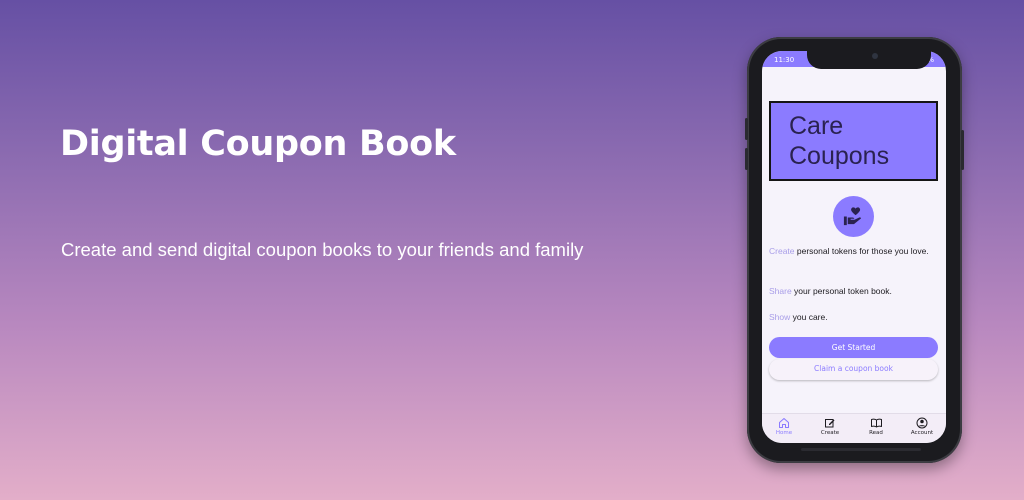 This screenshot has height=500, width=1024. I want to click on book-icon, so click(876, 423).